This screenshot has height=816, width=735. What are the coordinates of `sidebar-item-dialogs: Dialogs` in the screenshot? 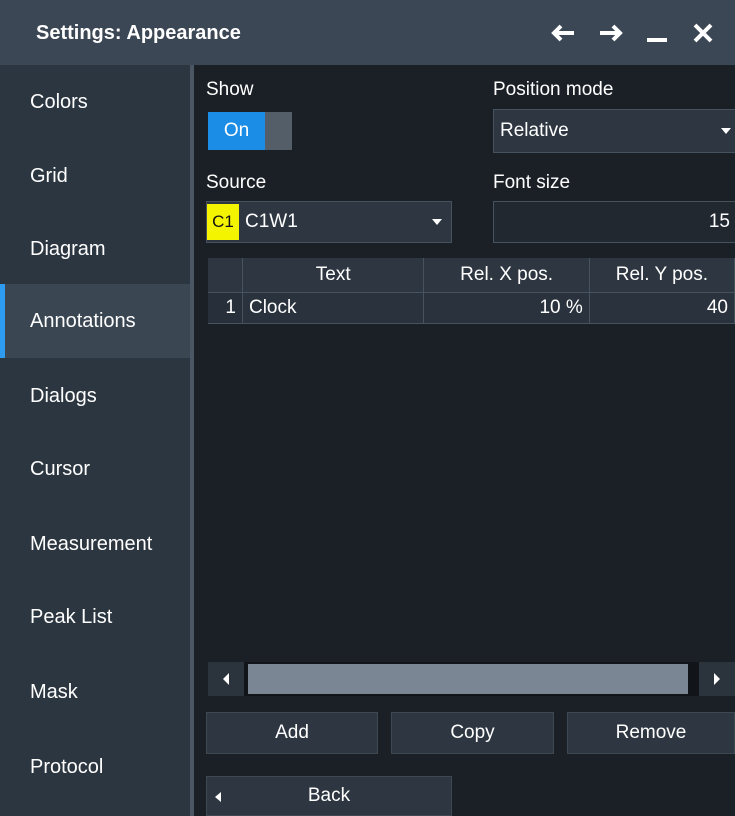 It's located at (95, 396).